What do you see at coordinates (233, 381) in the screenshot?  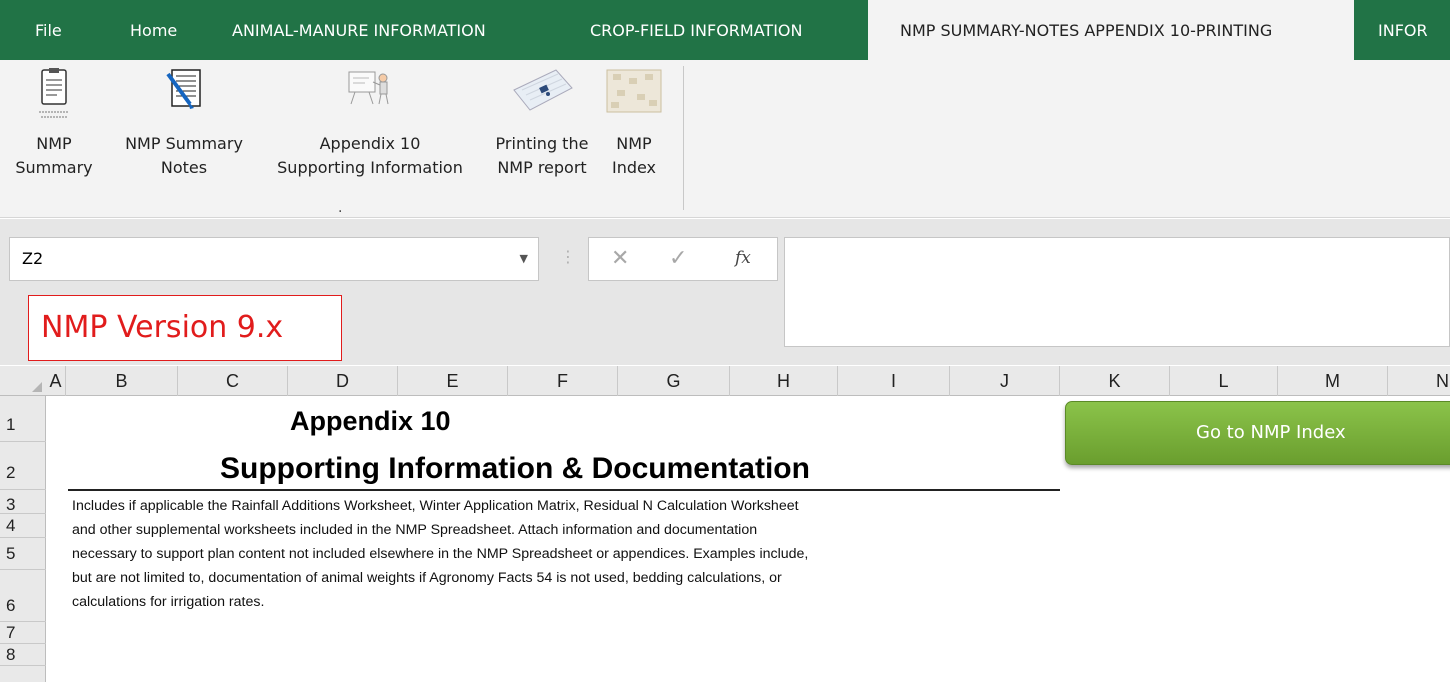 I see `column-header: C` at bounding box center [233, 381].